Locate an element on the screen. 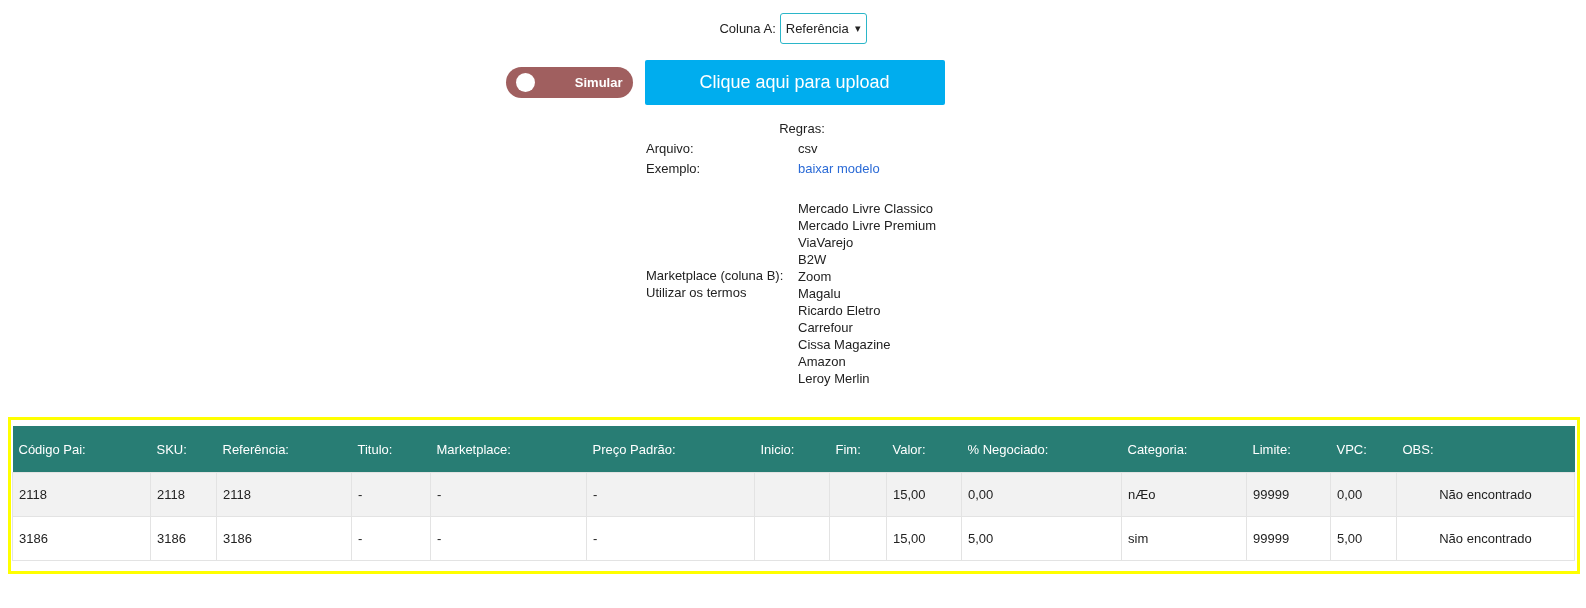  rule-label: Arquivo: is located at coordinates (670, 148).